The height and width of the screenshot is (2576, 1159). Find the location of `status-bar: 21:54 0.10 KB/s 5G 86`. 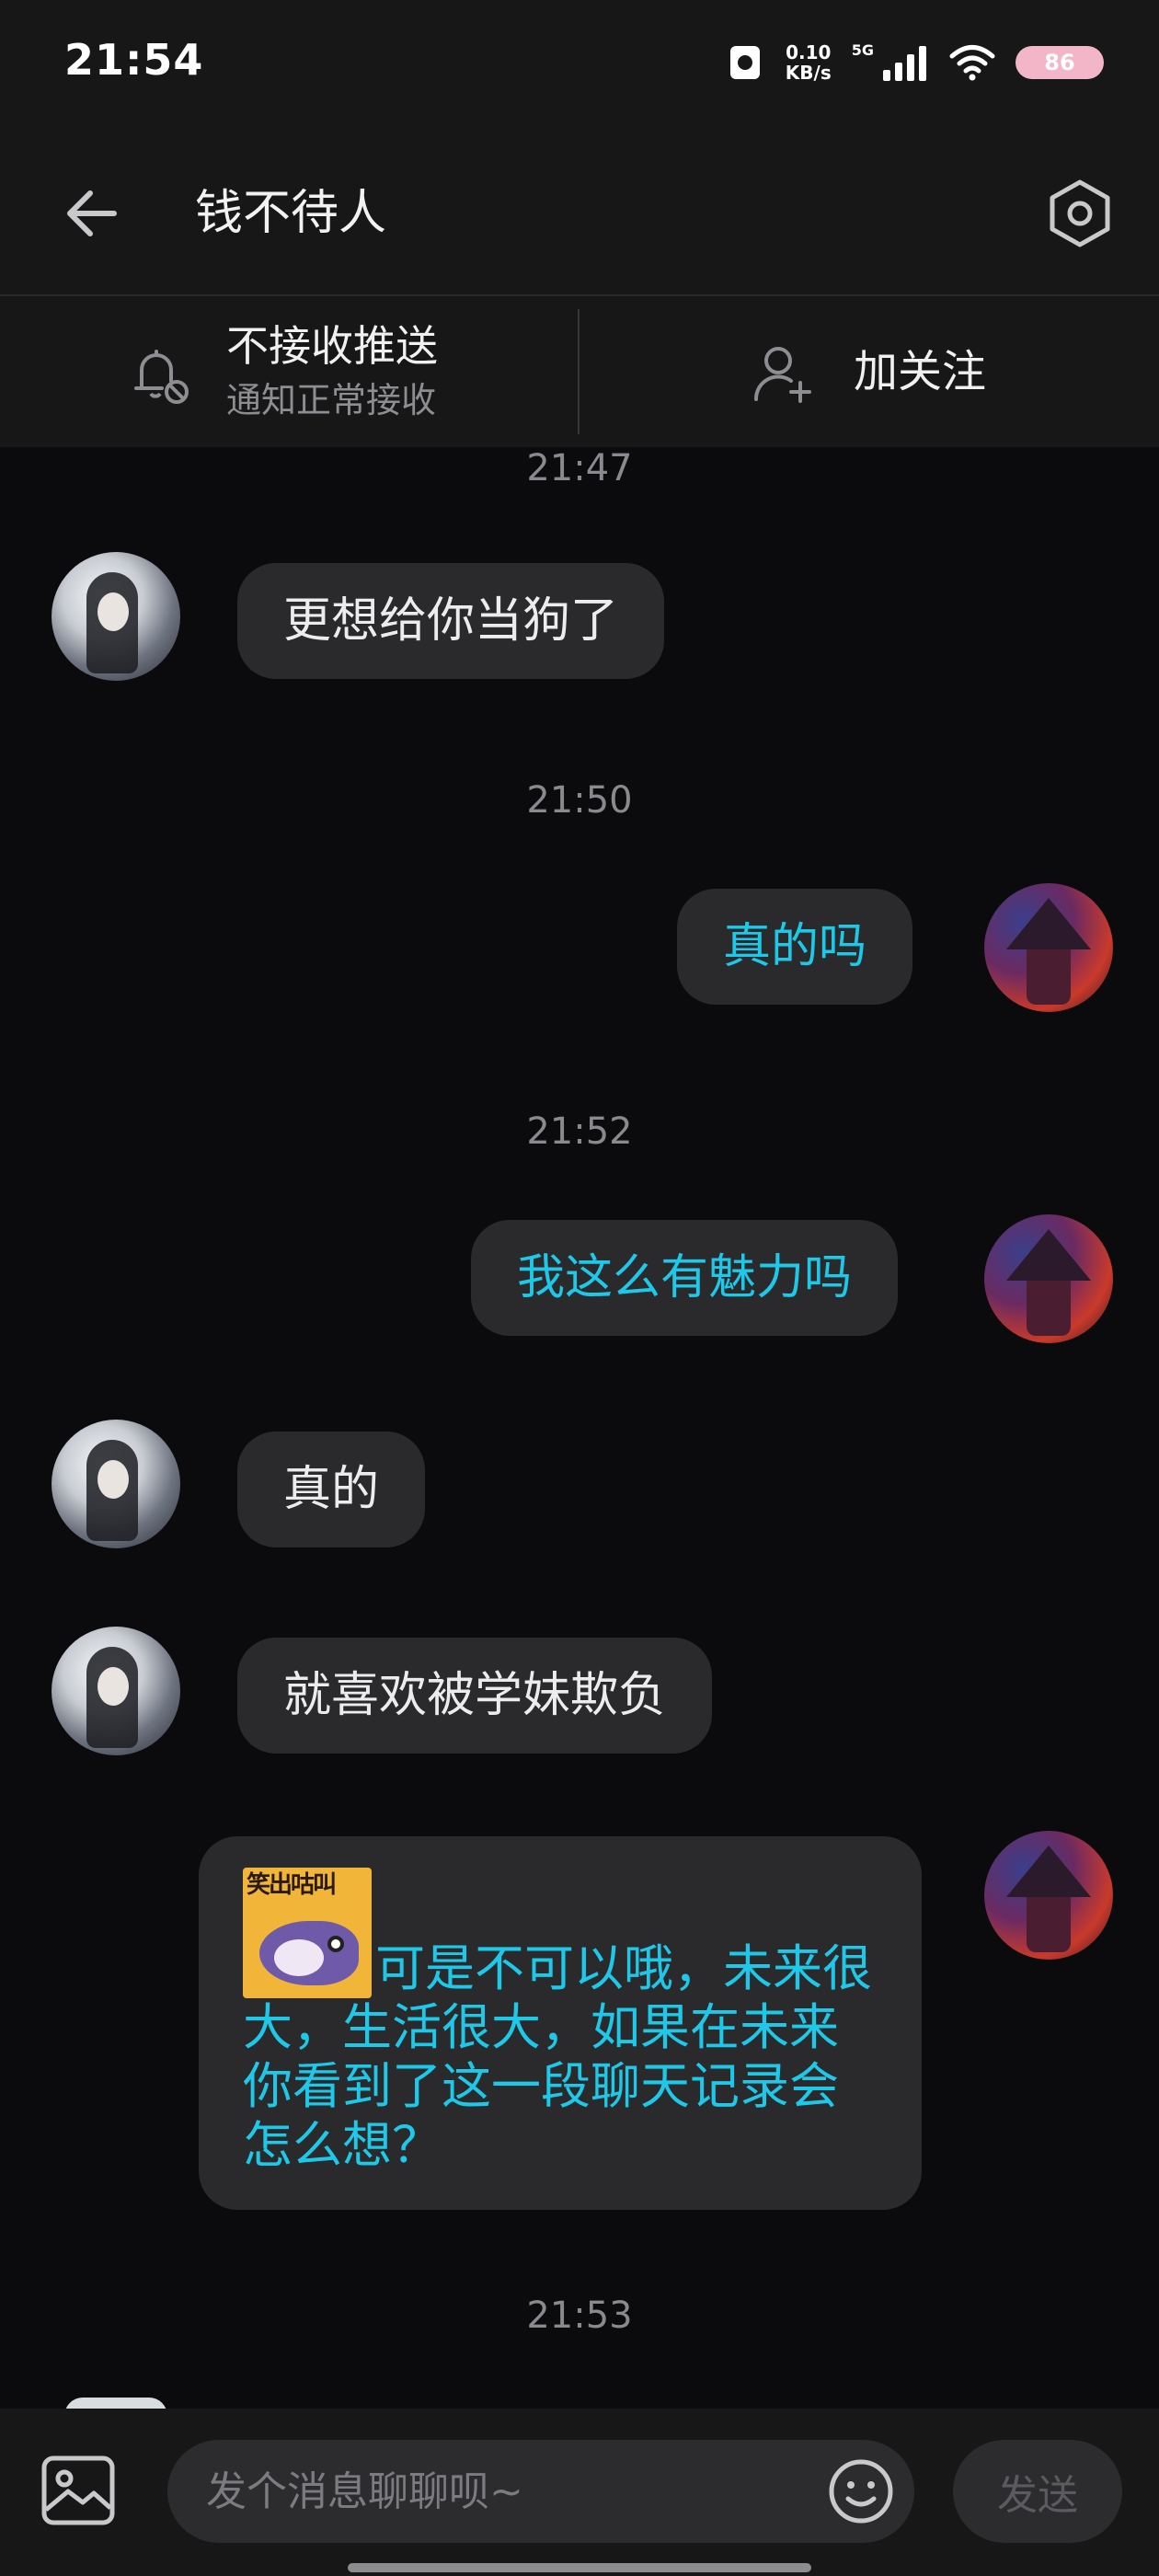

status-bar: 21:54 0.10 KB/s 5G 86 is located at coordinates (579, 64).